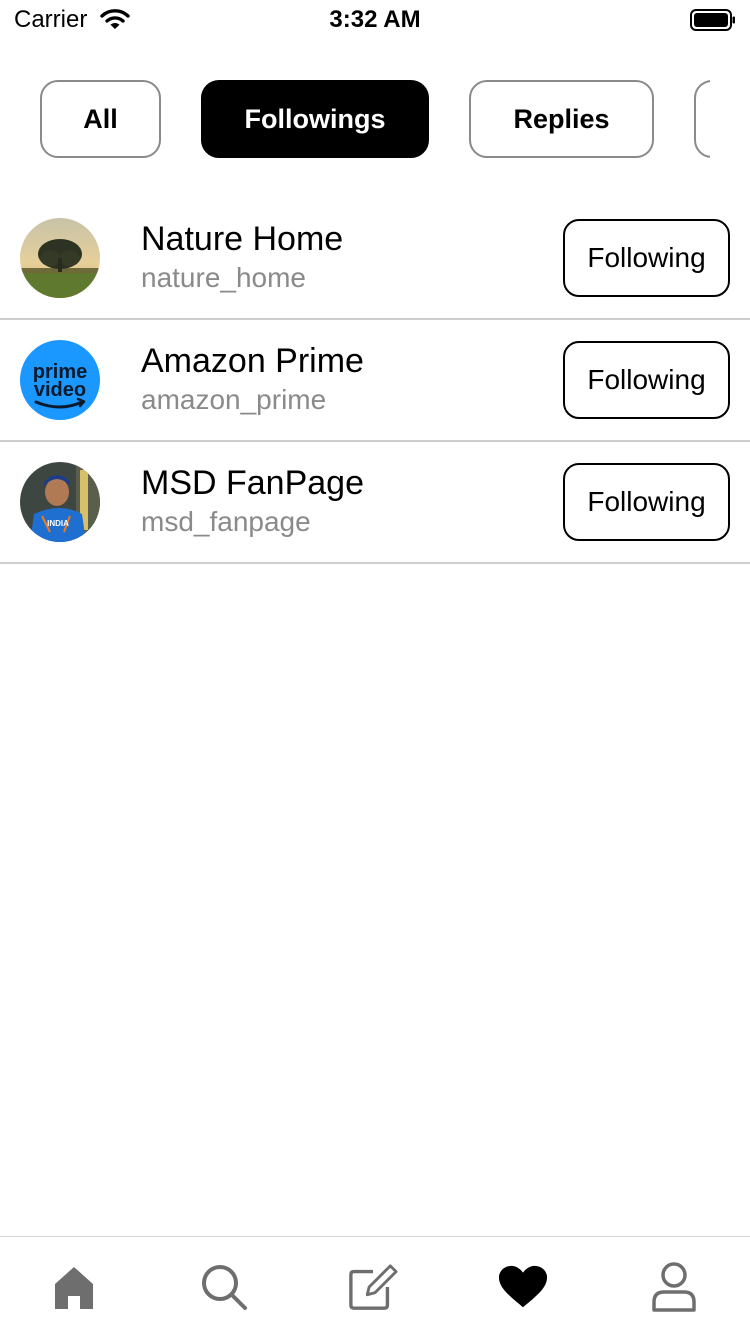 The height and width of the screenshot is (1335, 750). I want to click on profile-icon, so click(674, 1287).